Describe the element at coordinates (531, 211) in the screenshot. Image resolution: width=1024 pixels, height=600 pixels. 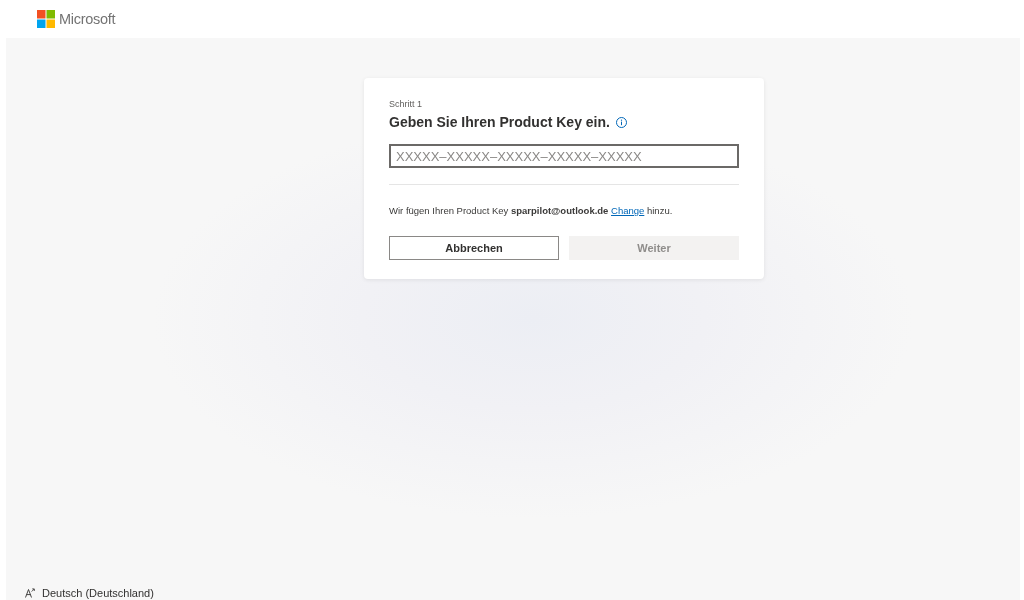
I see `account-notice: Wir fügen Ihren Product Key sparpilot@outlook.de Change hinzu.` at that location.